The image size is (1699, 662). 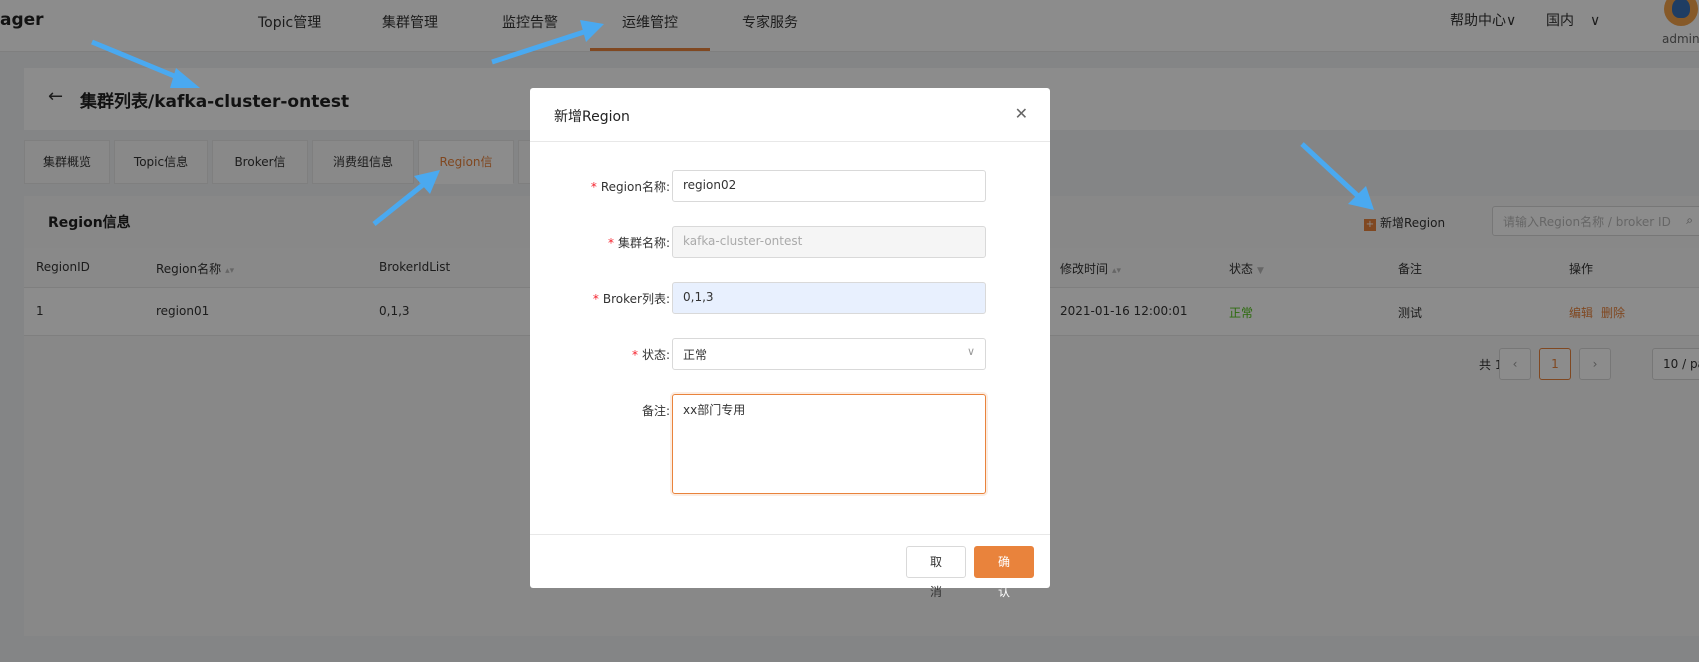 I want to click on note-label: 备注:, so click(x=655, y=411).